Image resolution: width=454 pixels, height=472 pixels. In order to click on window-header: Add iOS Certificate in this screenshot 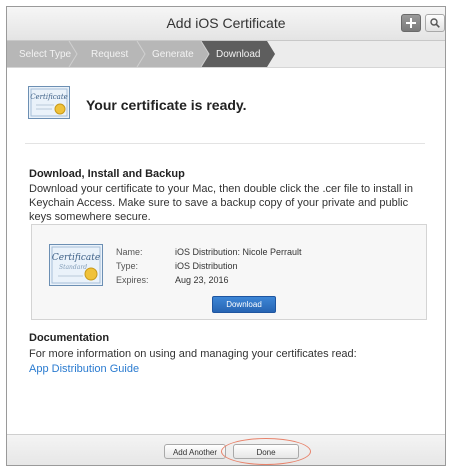, I will do `click(226, 24)`.